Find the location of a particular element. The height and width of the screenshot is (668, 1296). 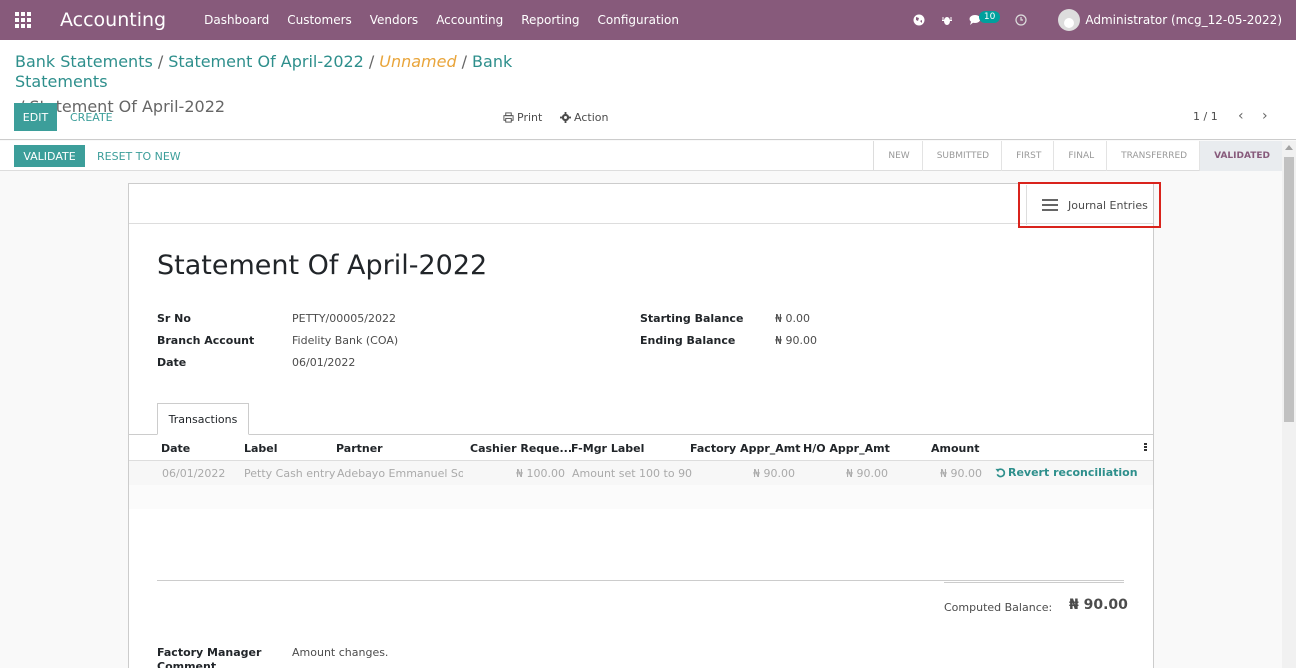

revert-reconciliation-button: Revert reconciliation is located at coordinates (1066, 472).